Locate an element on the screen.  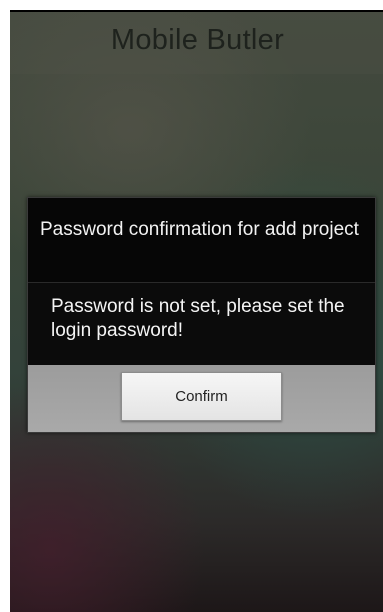
app-title: Mobile Butler is located at coordinates (197, 40).